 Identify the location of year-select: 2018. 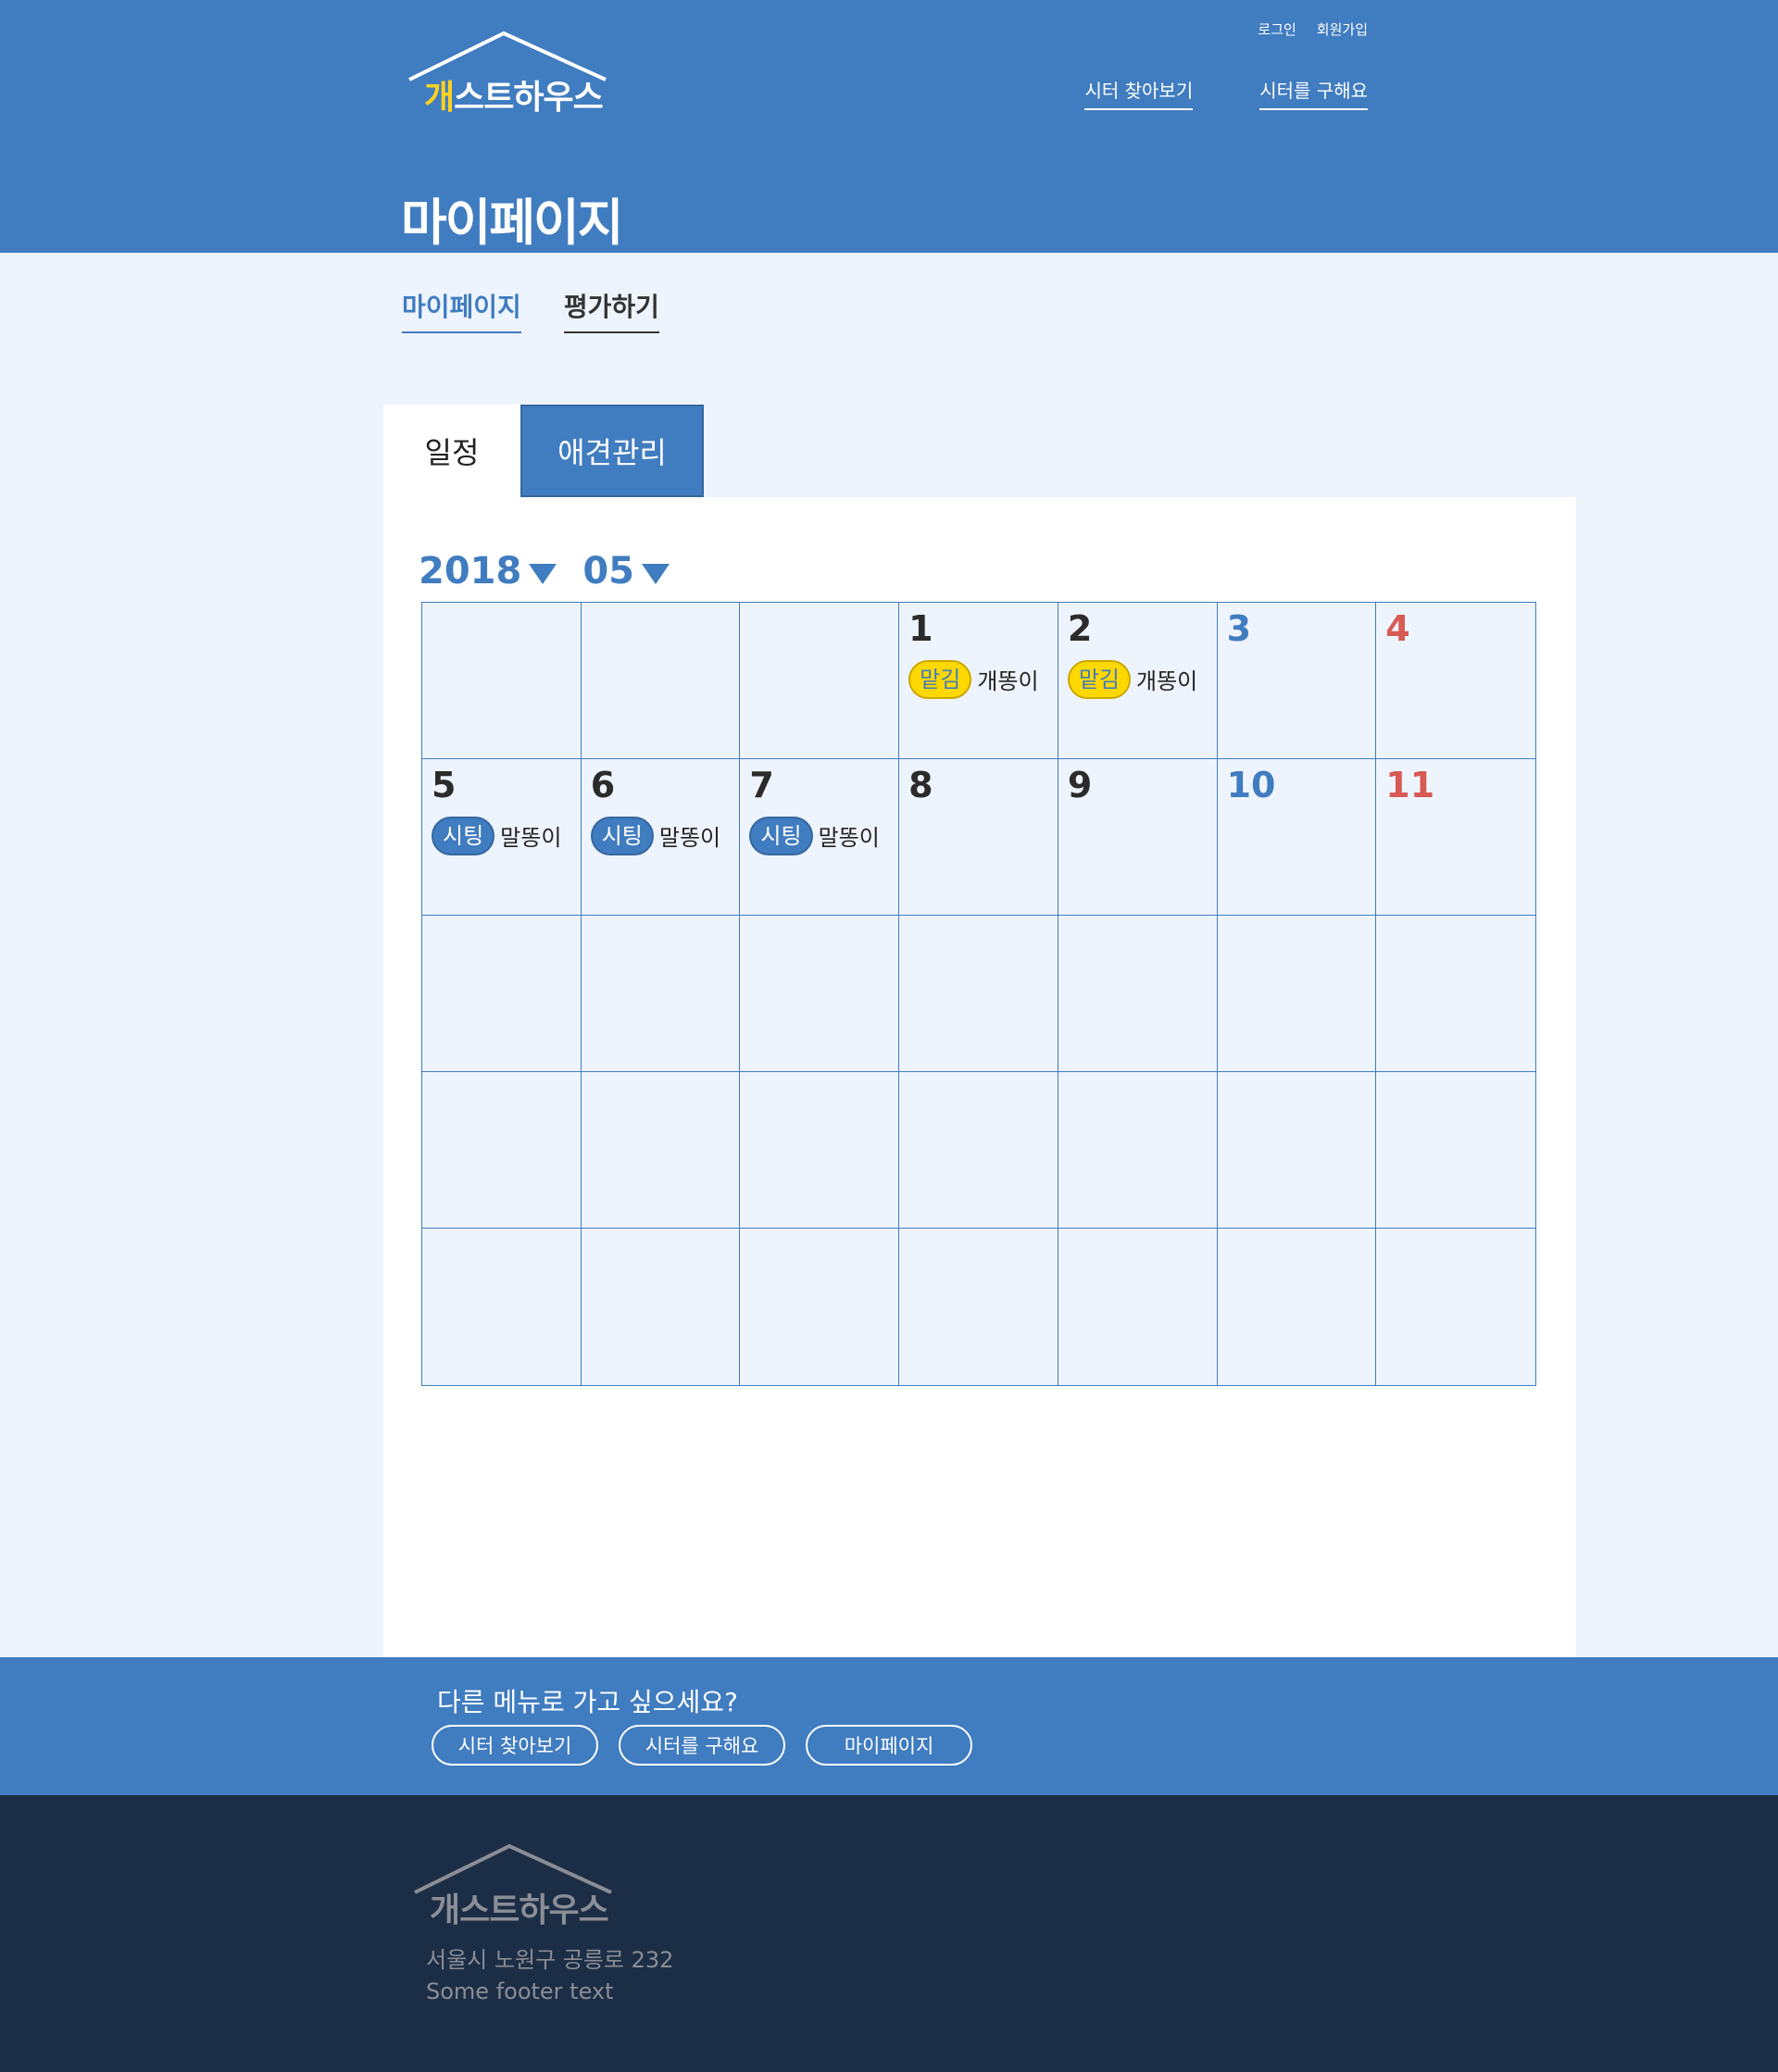
(488, 571).